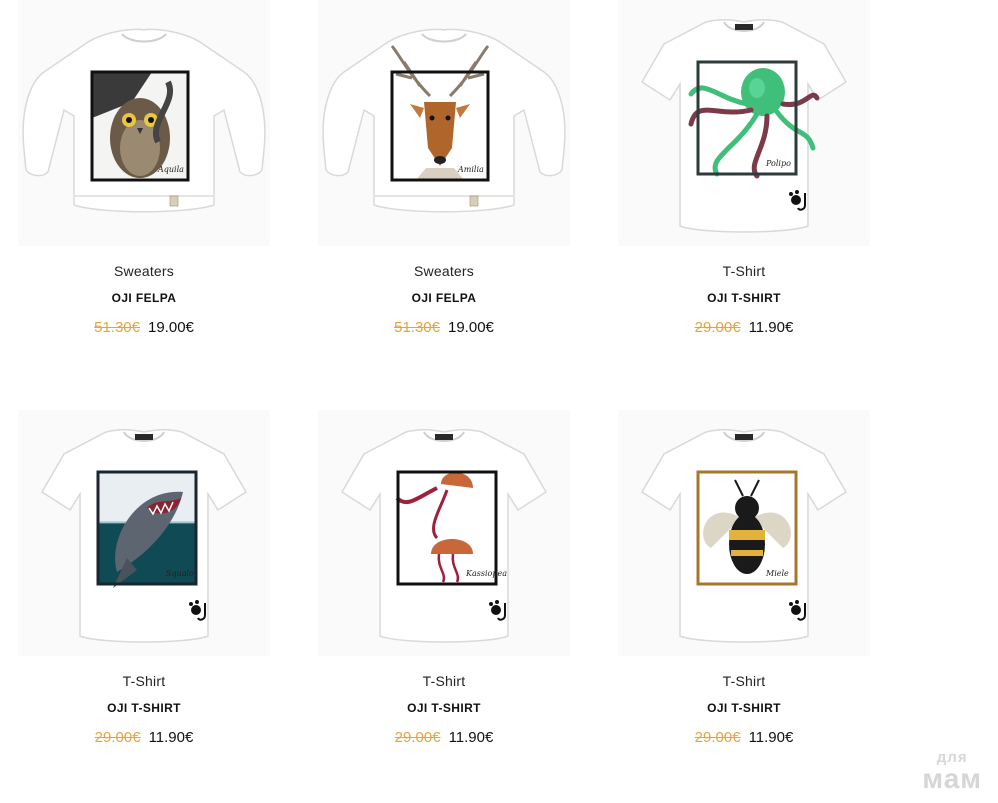 This screenshot has width=998, height=803. I want to click on svg-text: Aquila, so click(170, 169).